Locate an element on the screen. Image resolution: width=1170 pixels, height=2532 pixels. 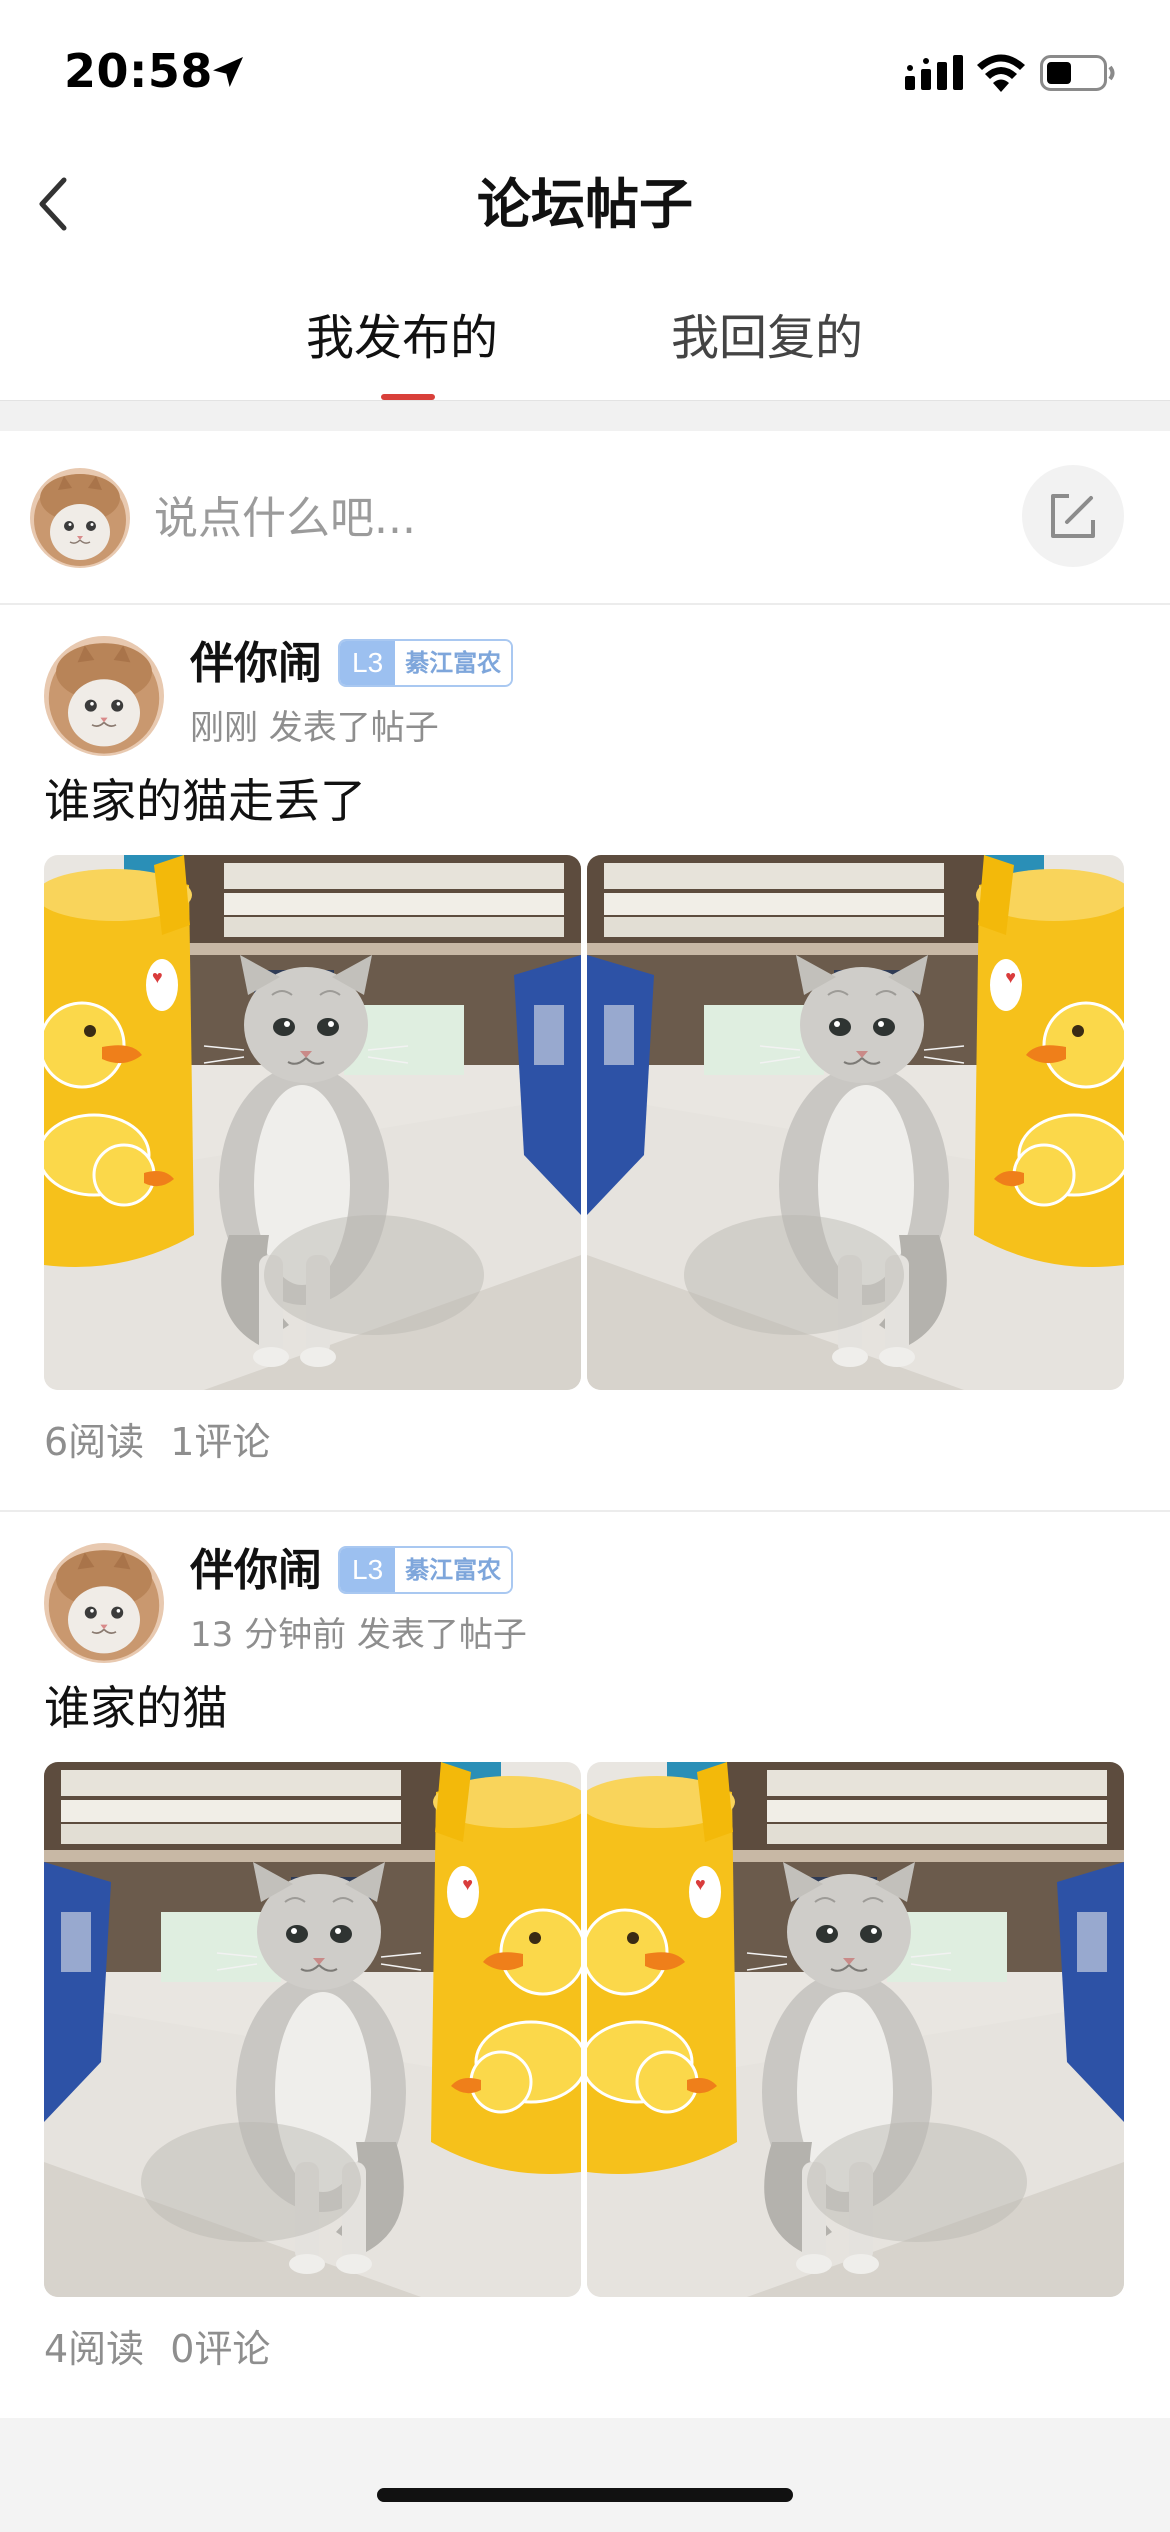
user-avatar is located at coordinates (80, 518).